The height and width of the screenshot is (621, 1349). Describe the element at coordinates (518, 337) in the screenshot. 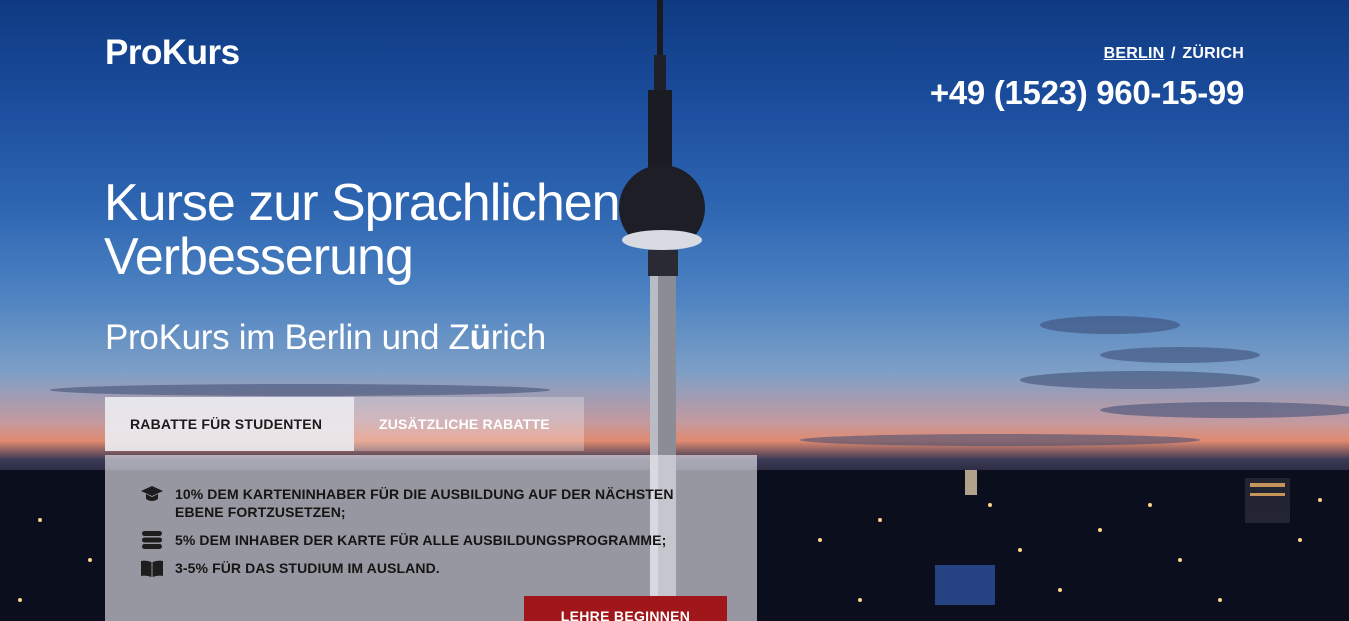

I see `hero-subtitle-suffix: rich` at that location.